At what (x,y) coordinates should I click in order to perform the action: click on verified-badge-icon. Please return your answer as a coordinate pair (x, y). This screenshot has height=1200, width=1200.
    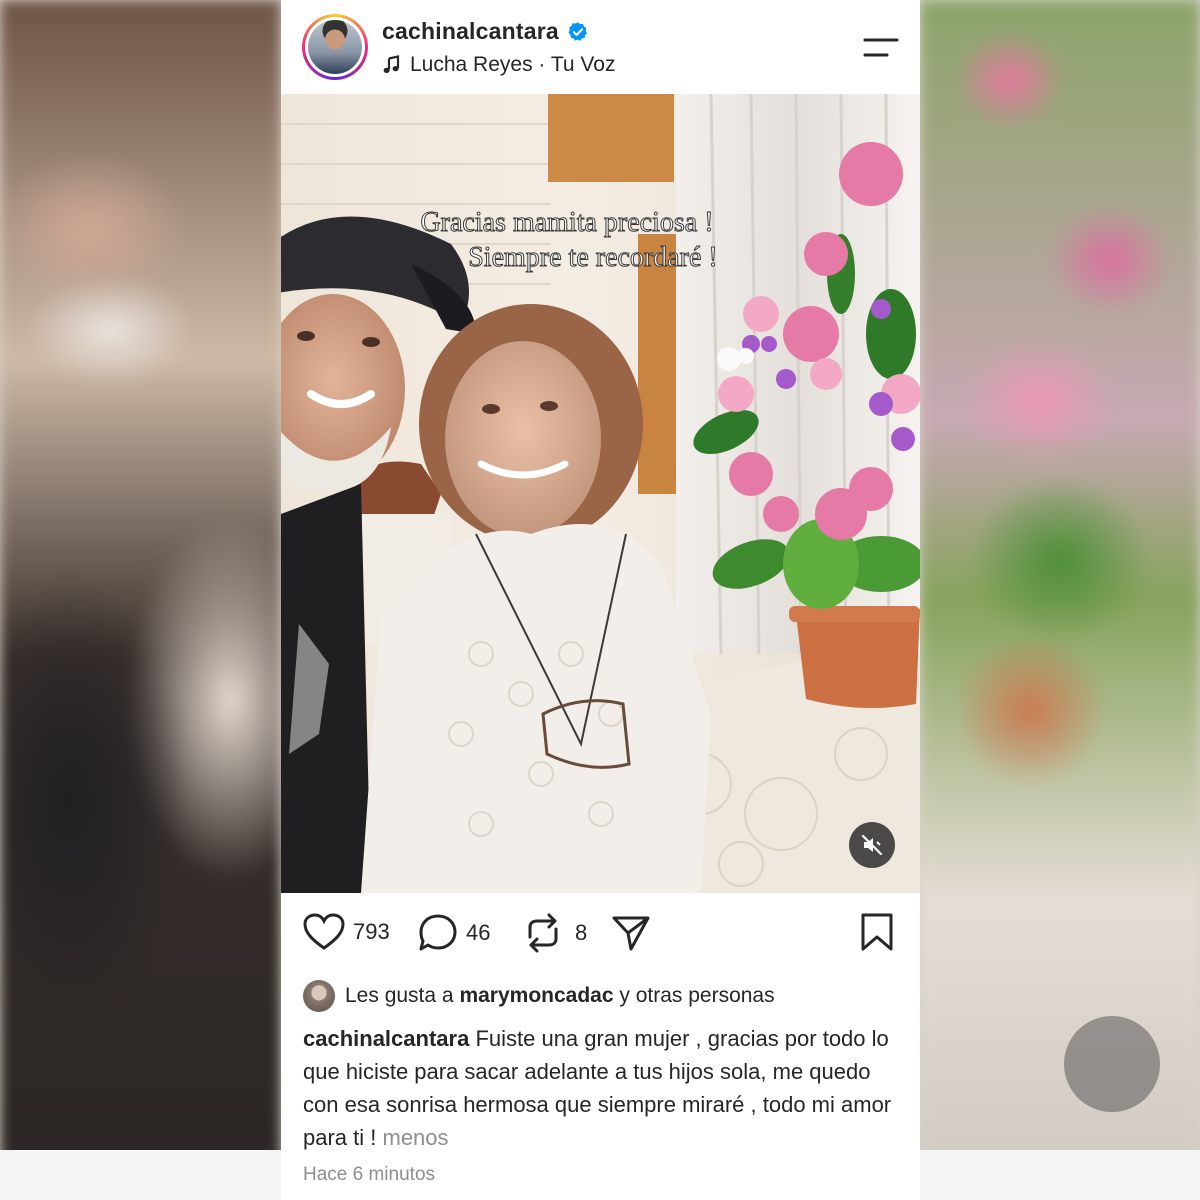
    Looking at the image, I should click on (577, 31).